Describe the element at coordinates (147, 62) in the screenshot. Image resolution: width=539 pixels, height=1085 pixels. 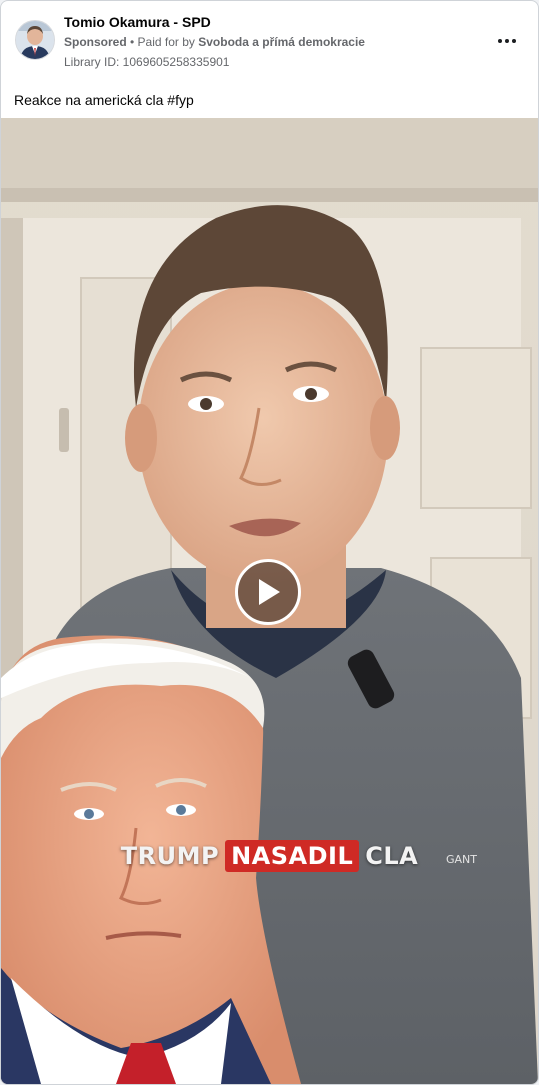
I see `library-id: Library ID: 1069605258335901` at that location.